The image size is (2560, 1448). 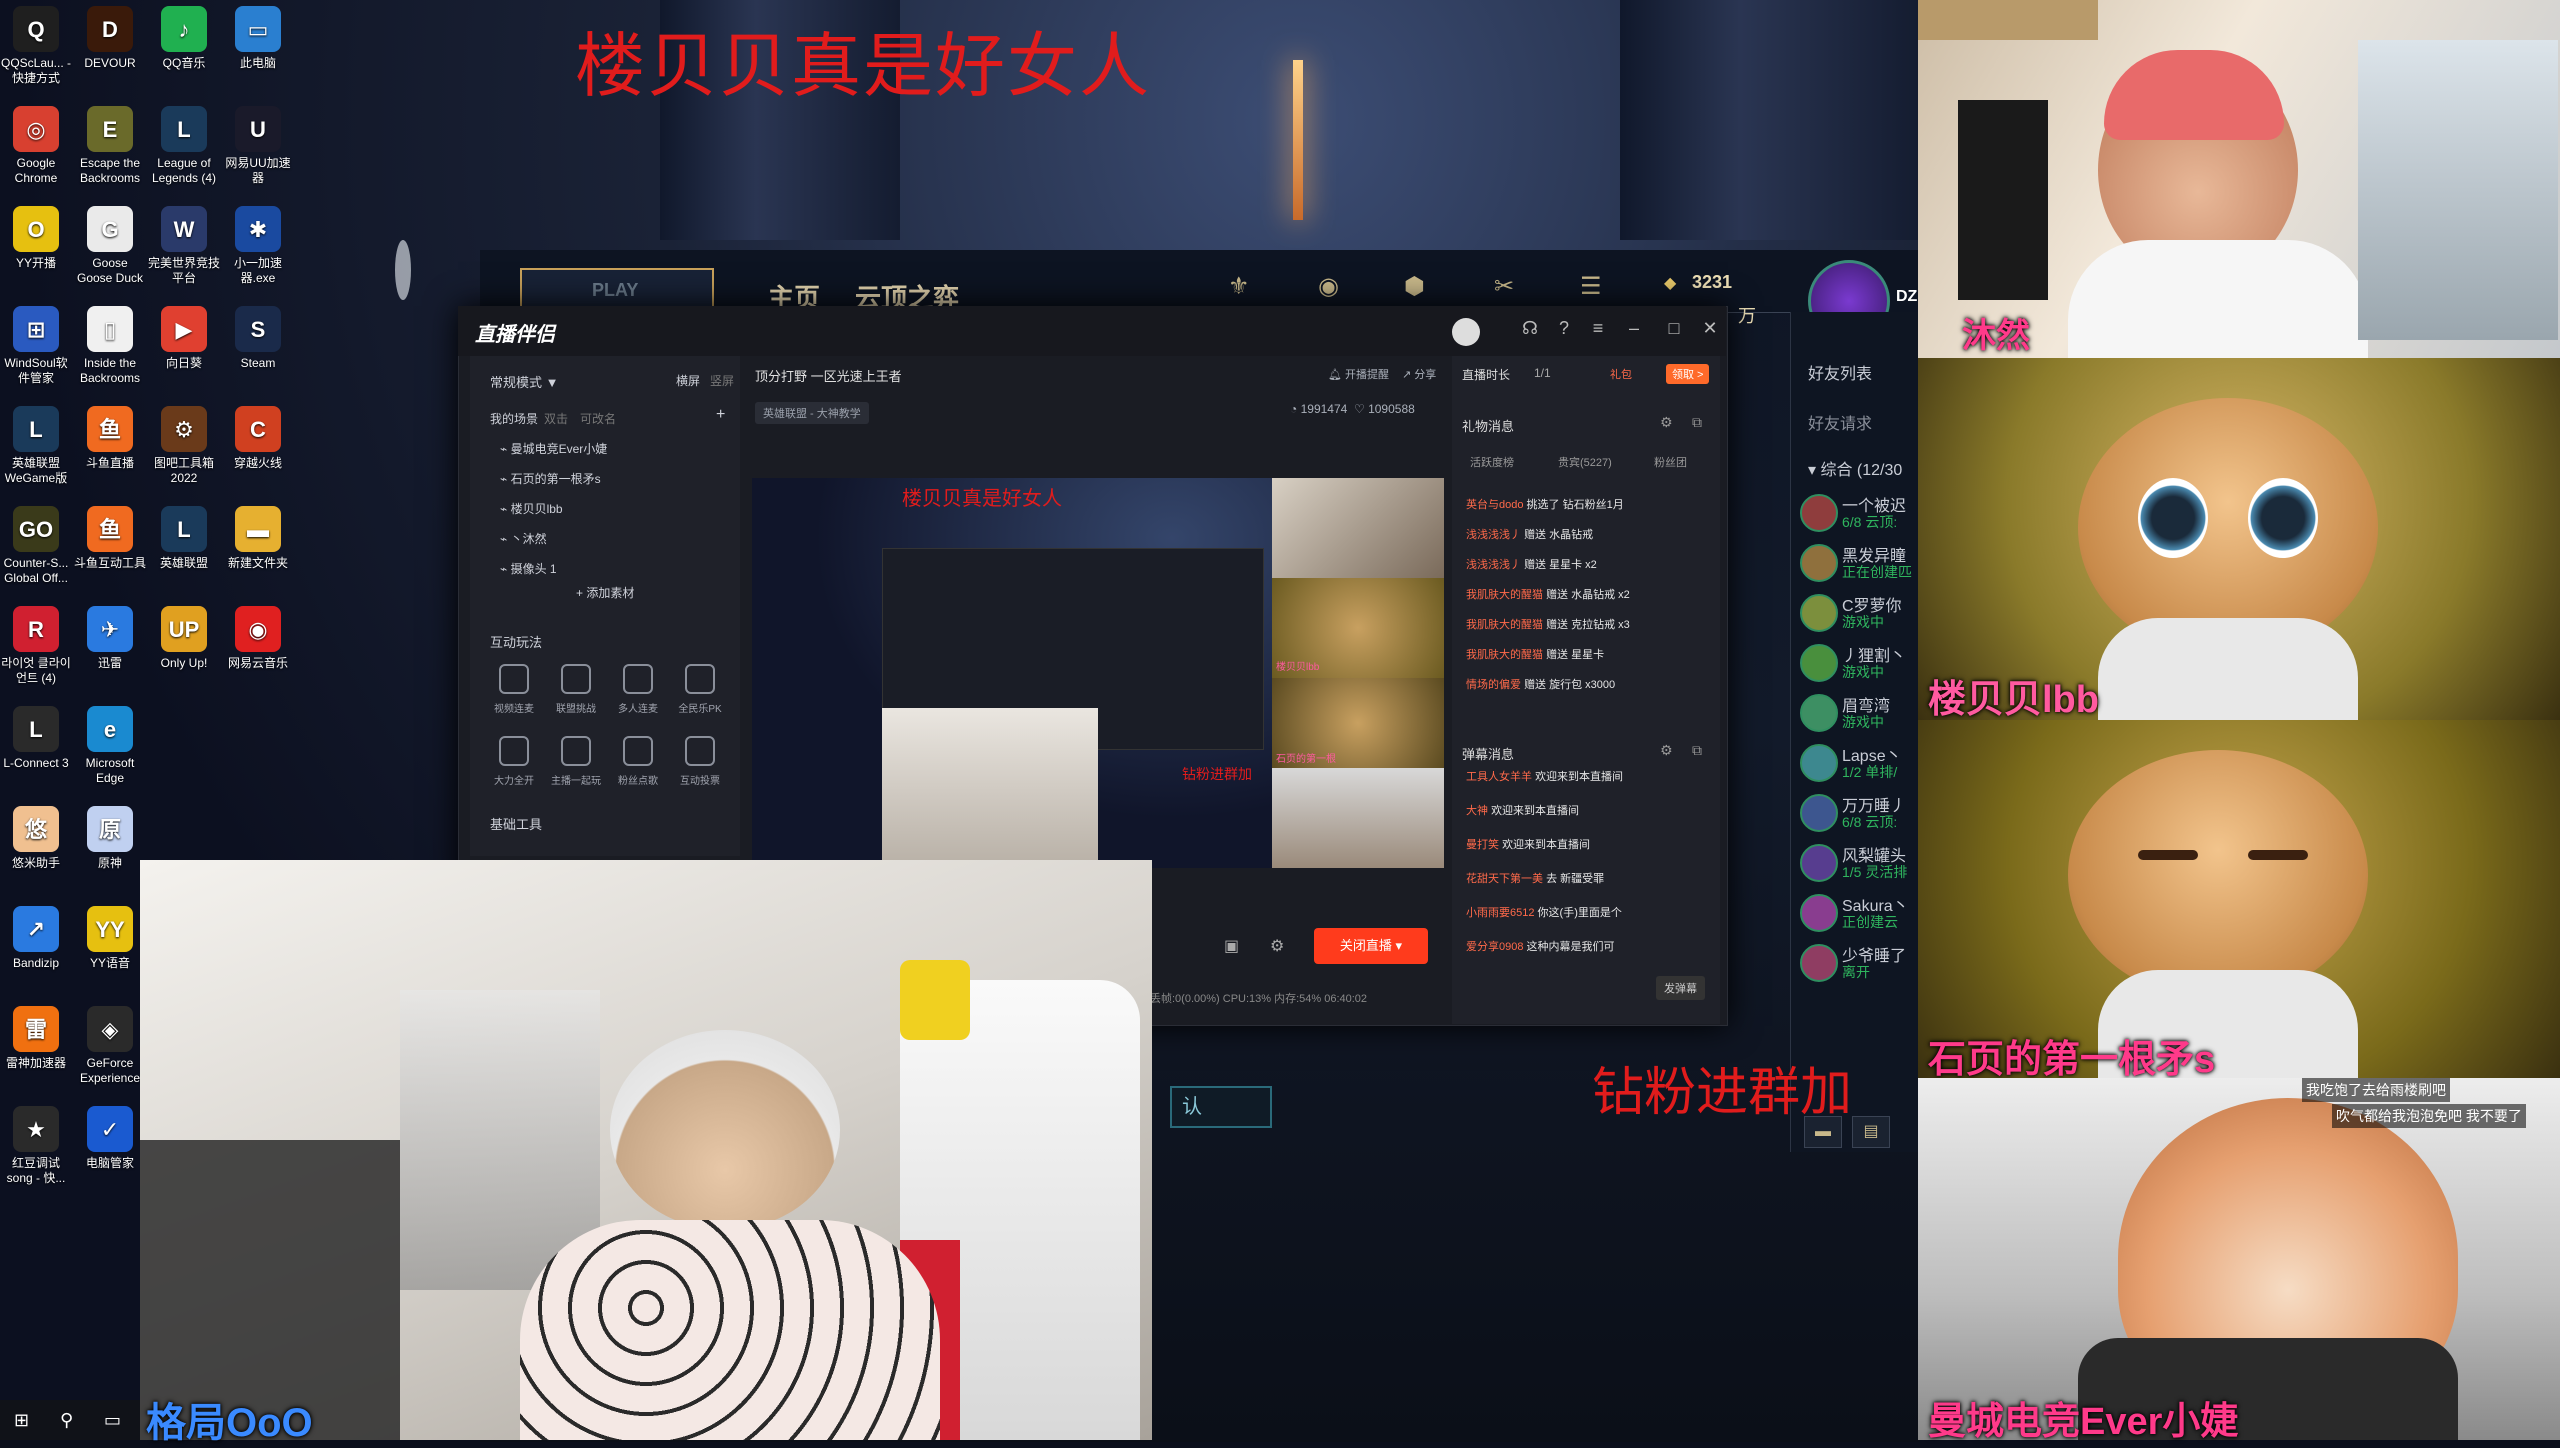 What do you see at coordinates (36, 646) in the screenshot?
I see `desktop-icon: R 라이엇 클라이언트 (4)` at bounding box center [36, 646].